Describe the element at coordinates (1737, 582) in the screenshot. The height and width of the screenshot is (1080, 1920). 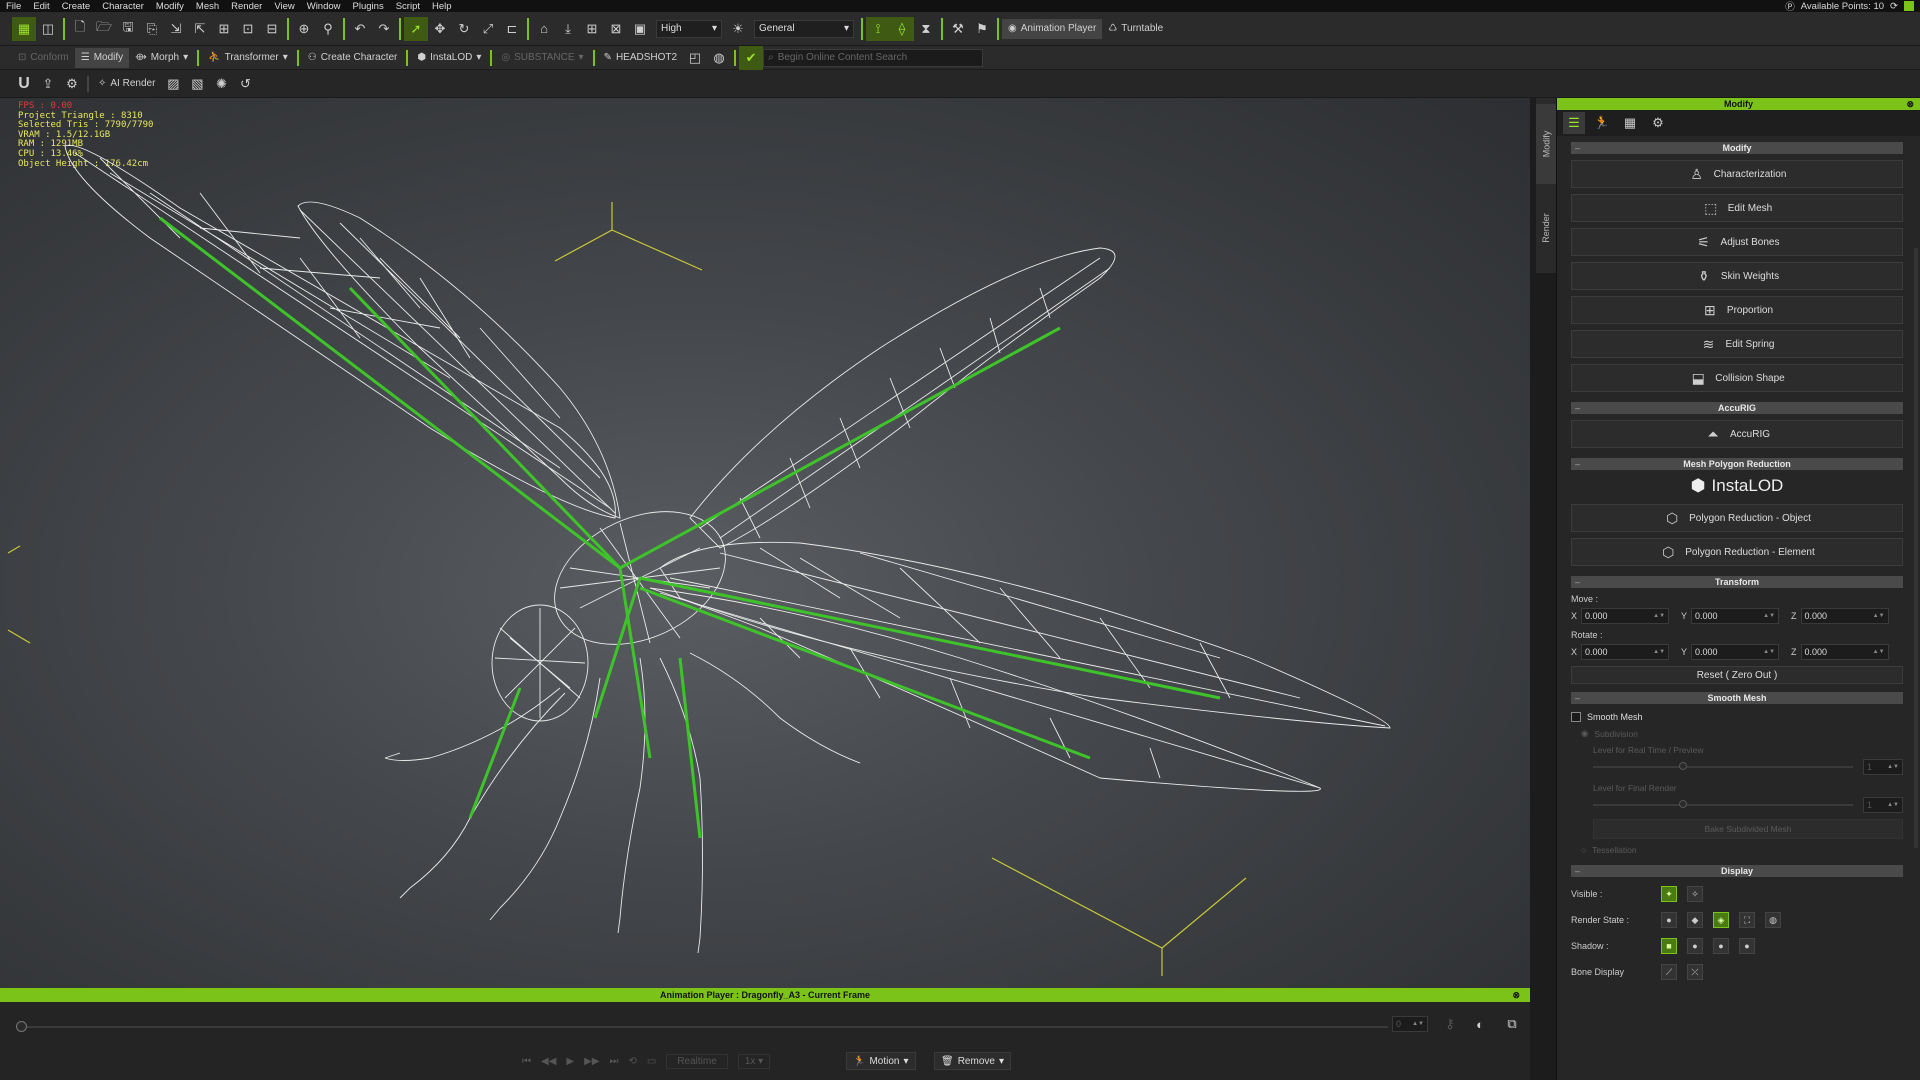
I see `section-transform: – Transform` at that location.